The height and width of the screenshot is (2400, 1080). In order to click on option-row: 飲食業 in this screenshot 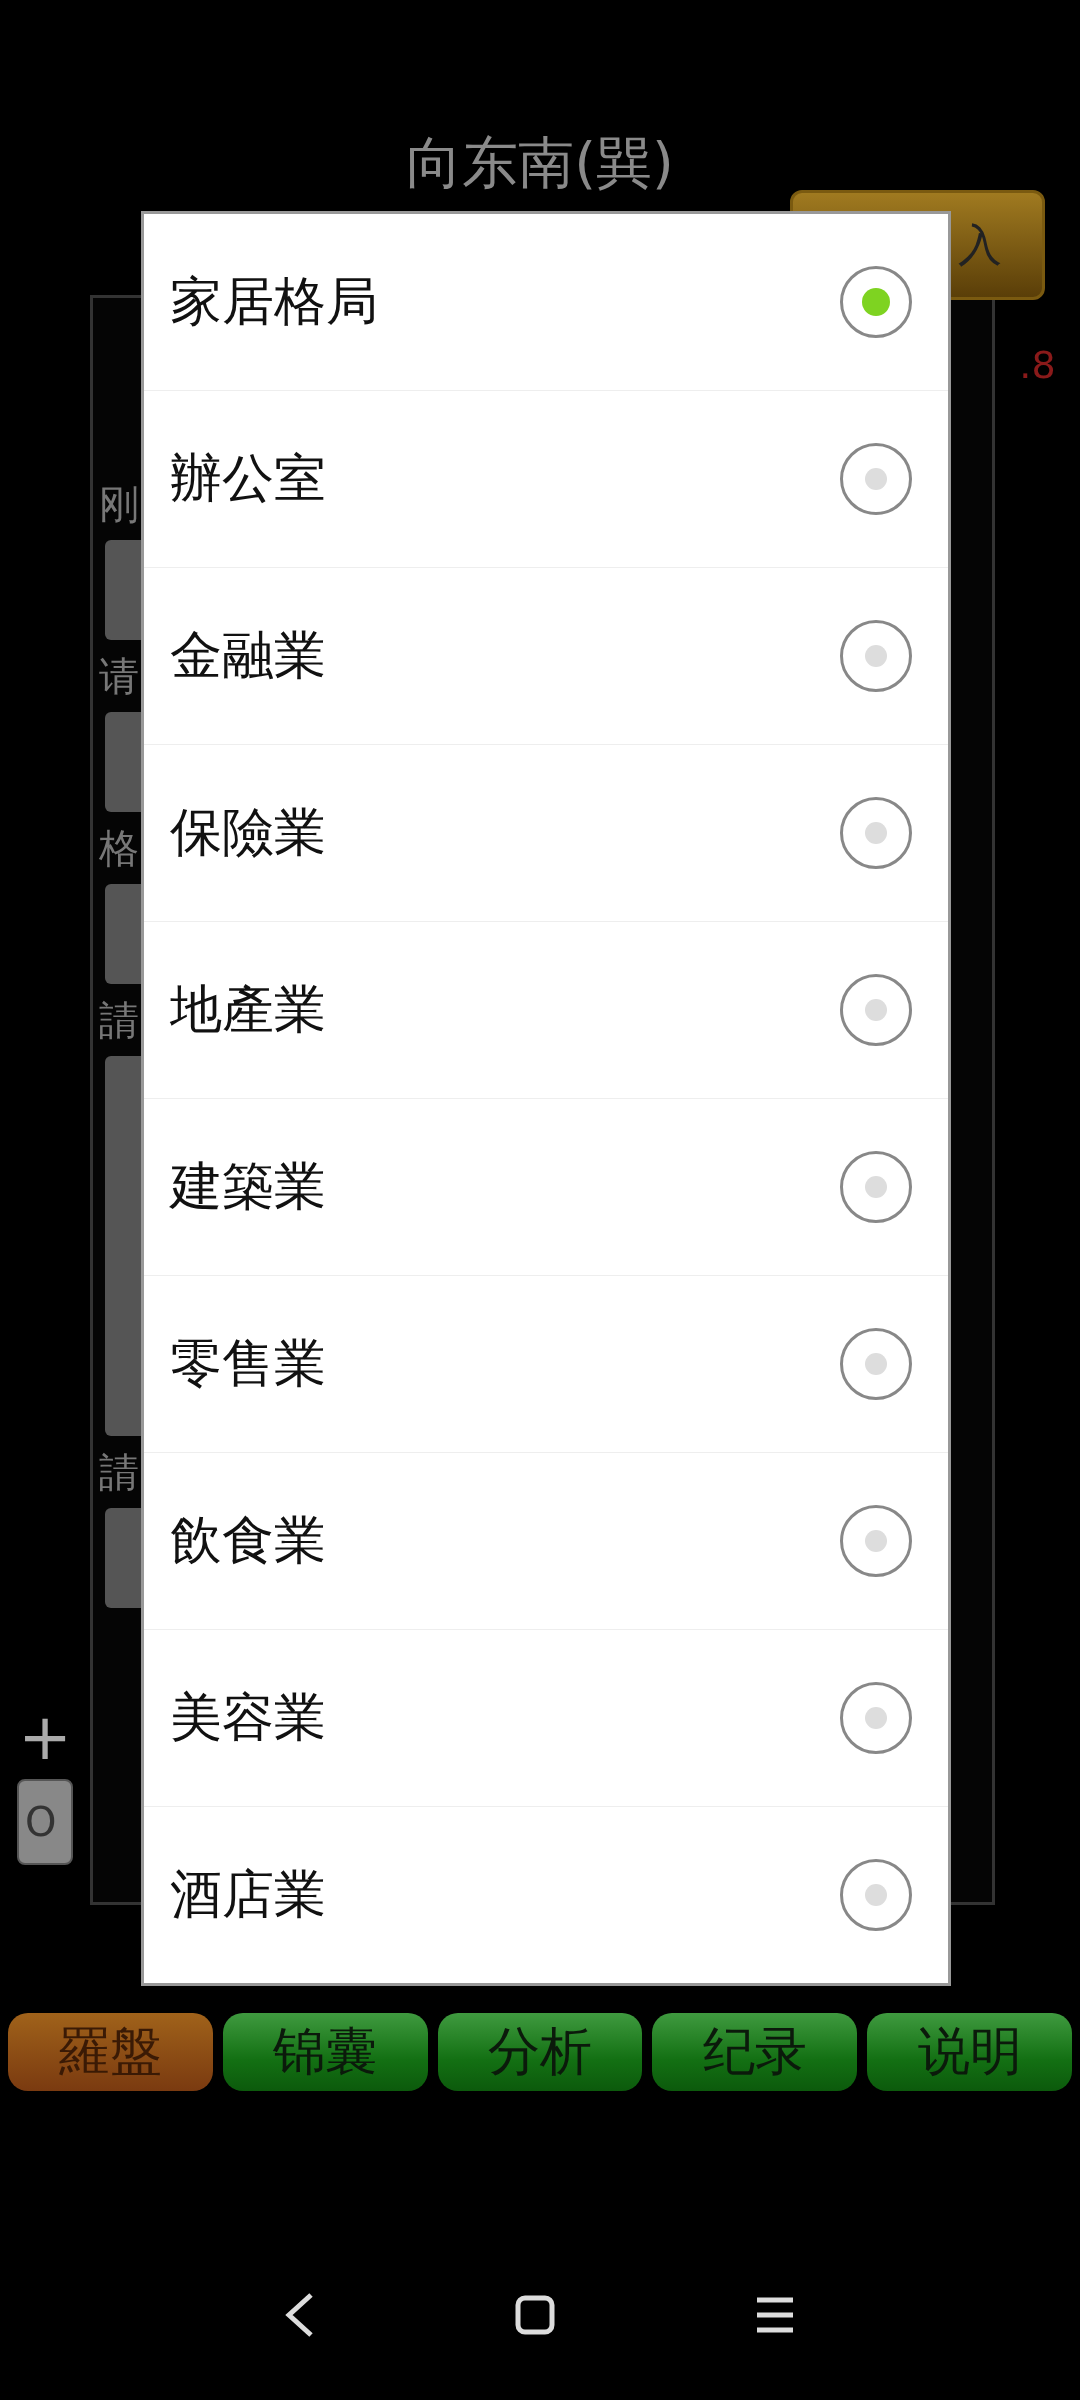, I will do `click(546, 1540)`.